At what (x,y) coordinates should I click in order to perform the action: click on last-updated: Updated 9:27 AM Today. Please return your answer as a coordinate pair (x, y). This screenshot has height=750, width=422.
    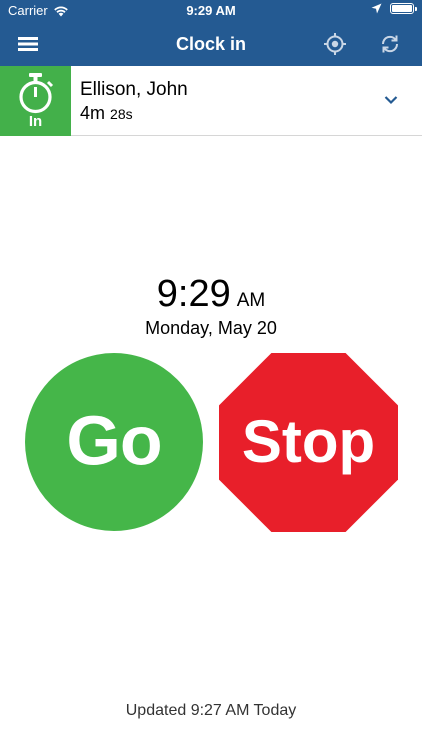
    Looking at the image, I should click on (211, 710).